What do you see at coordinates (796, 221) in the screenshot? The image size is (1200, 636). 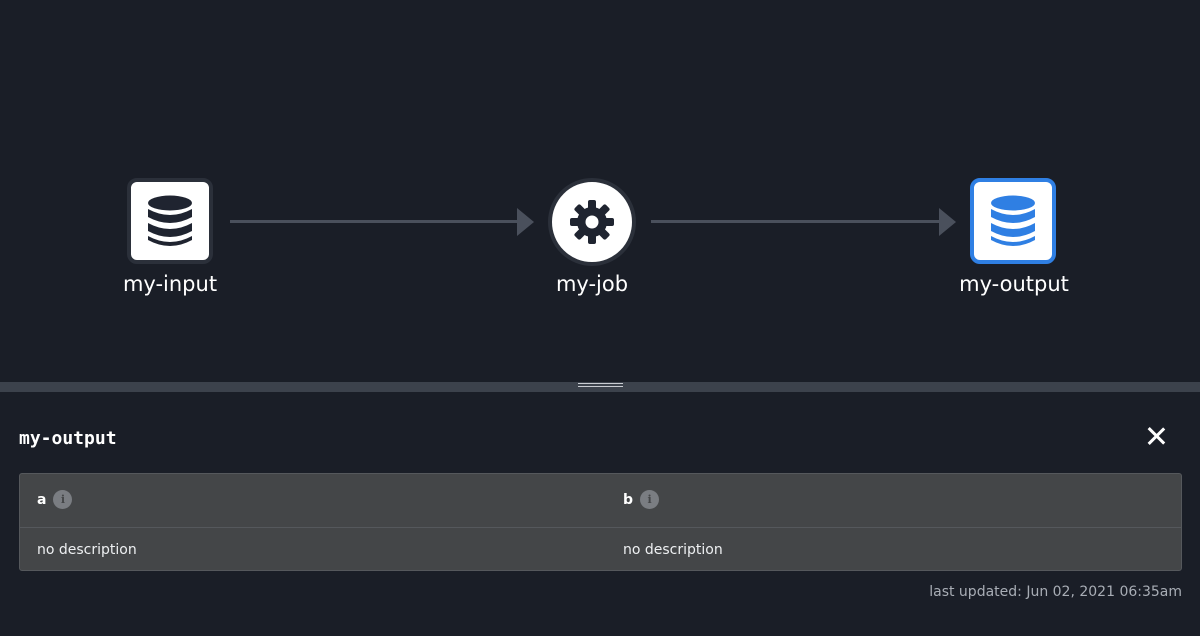 I see `edge-job-to-output` at bounding box center [796, 221].